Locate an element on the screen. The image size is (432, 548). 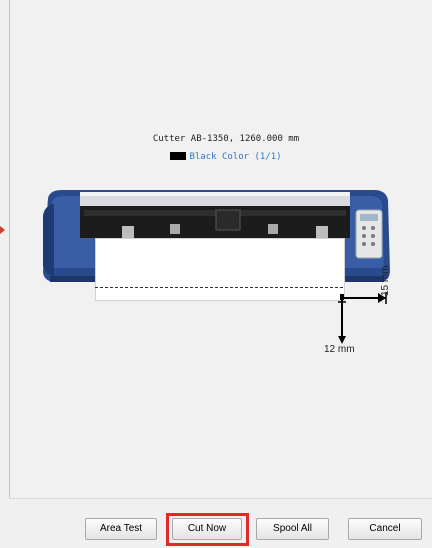
left-arrow-icon is located at coordinates (2, 230).